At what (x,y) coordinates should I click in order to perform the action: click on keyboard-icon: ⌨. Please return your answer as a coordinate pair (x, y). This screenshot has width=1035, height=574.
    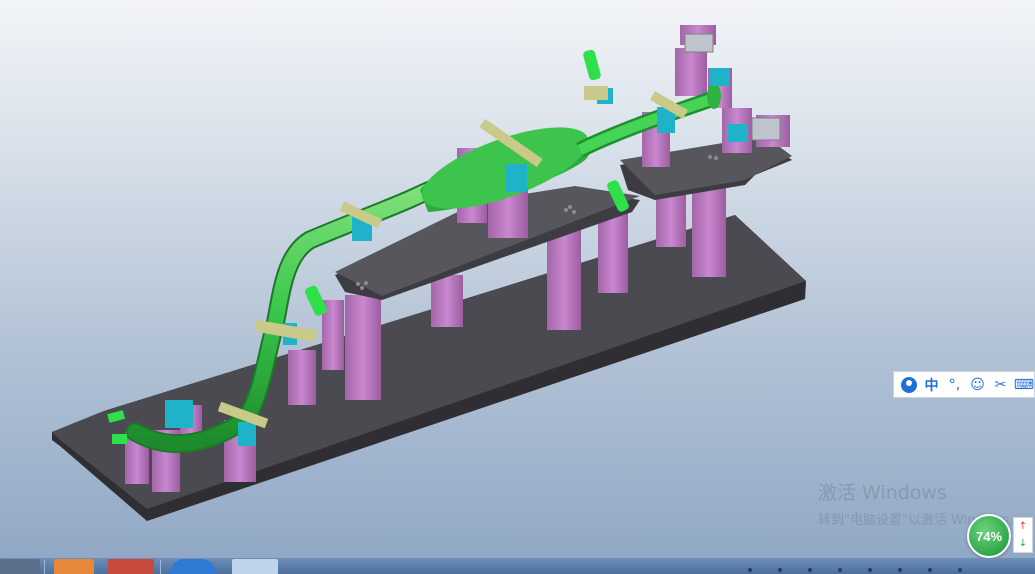
    Looking at the image, I should click on (1024, 385).